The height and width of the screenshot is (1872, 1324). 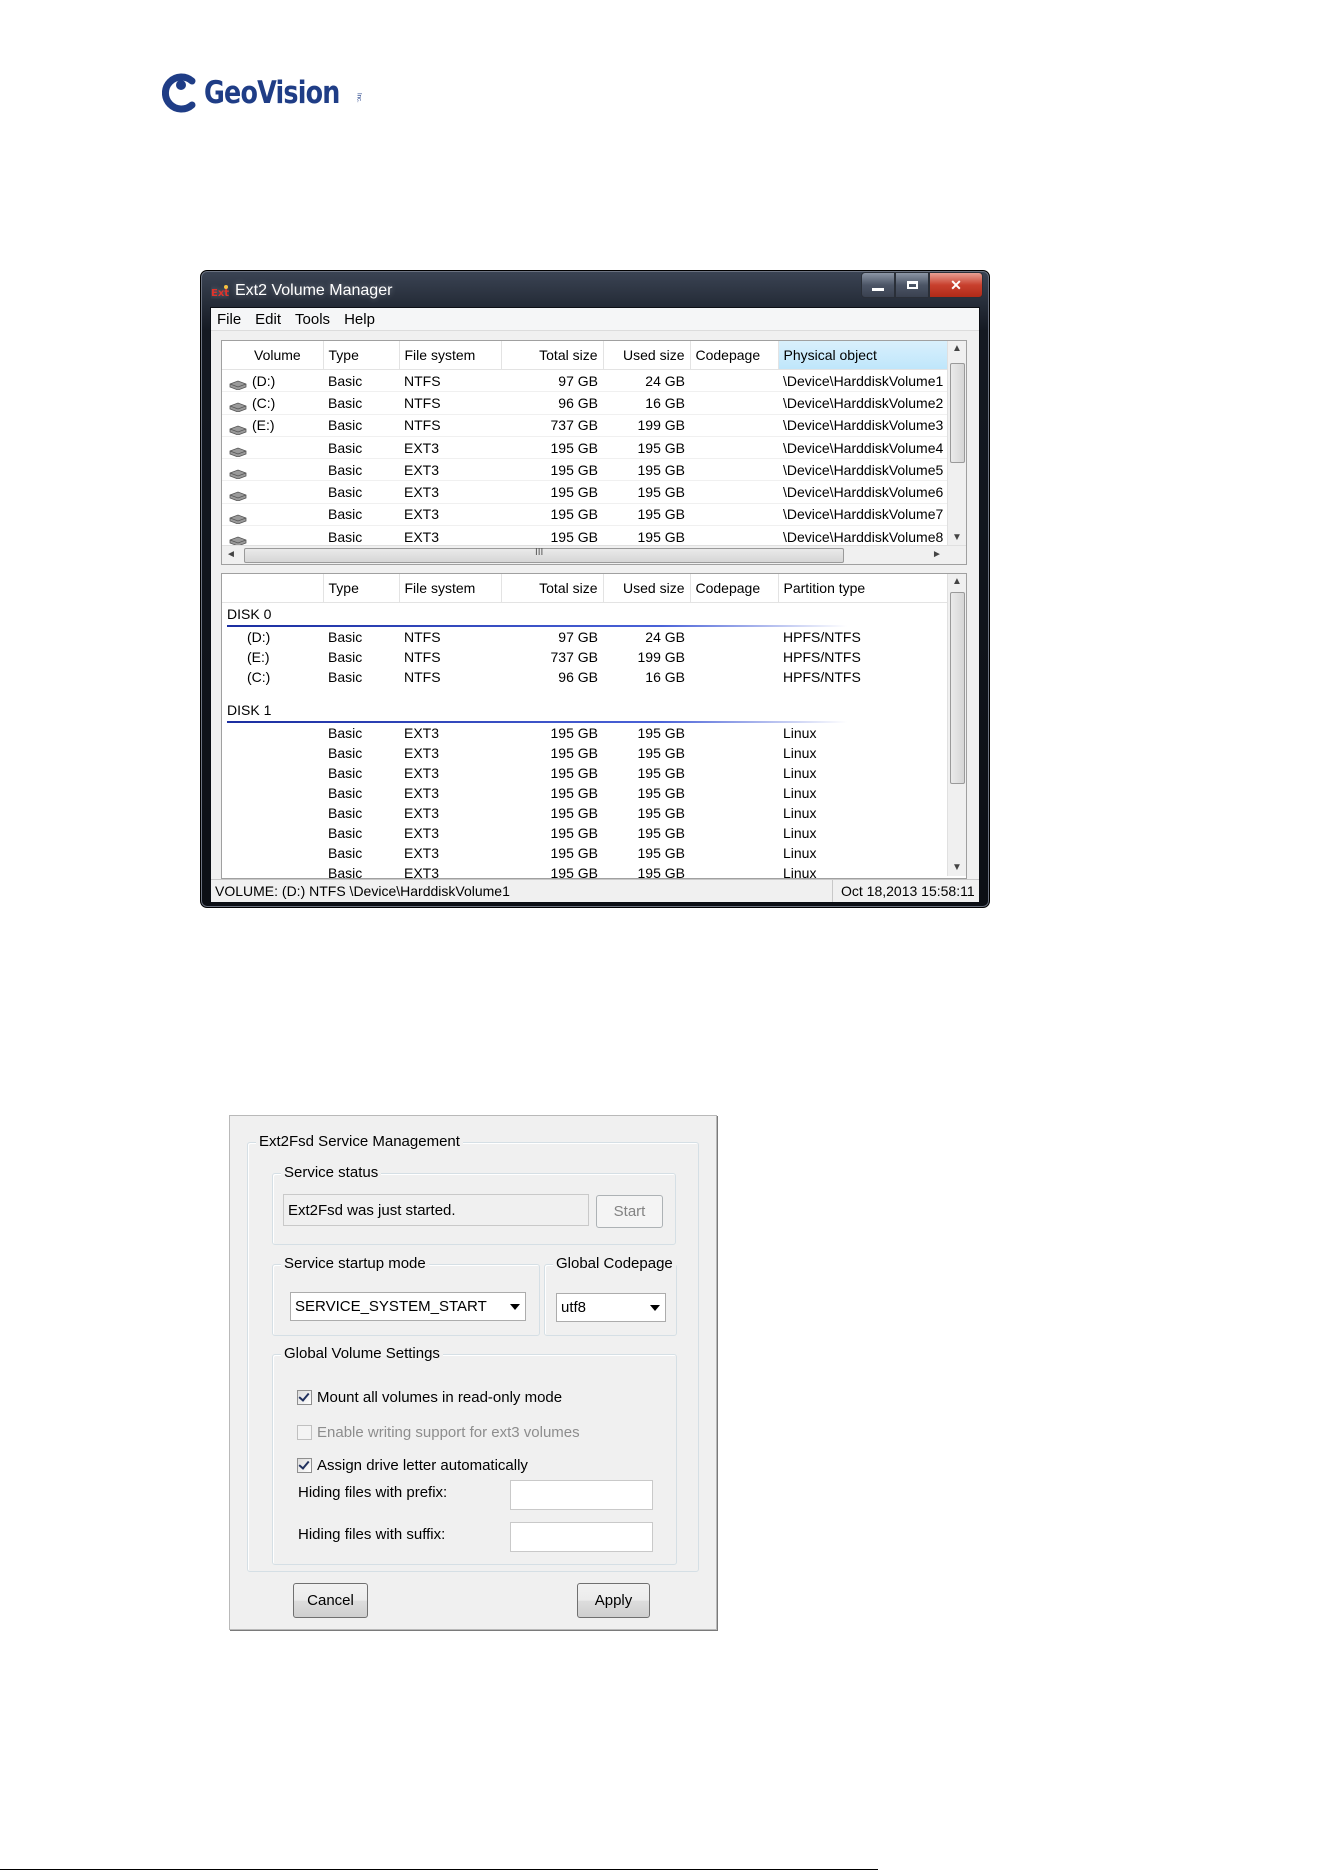 I want to click on menu-help: Help, so click(x=360, y=319).